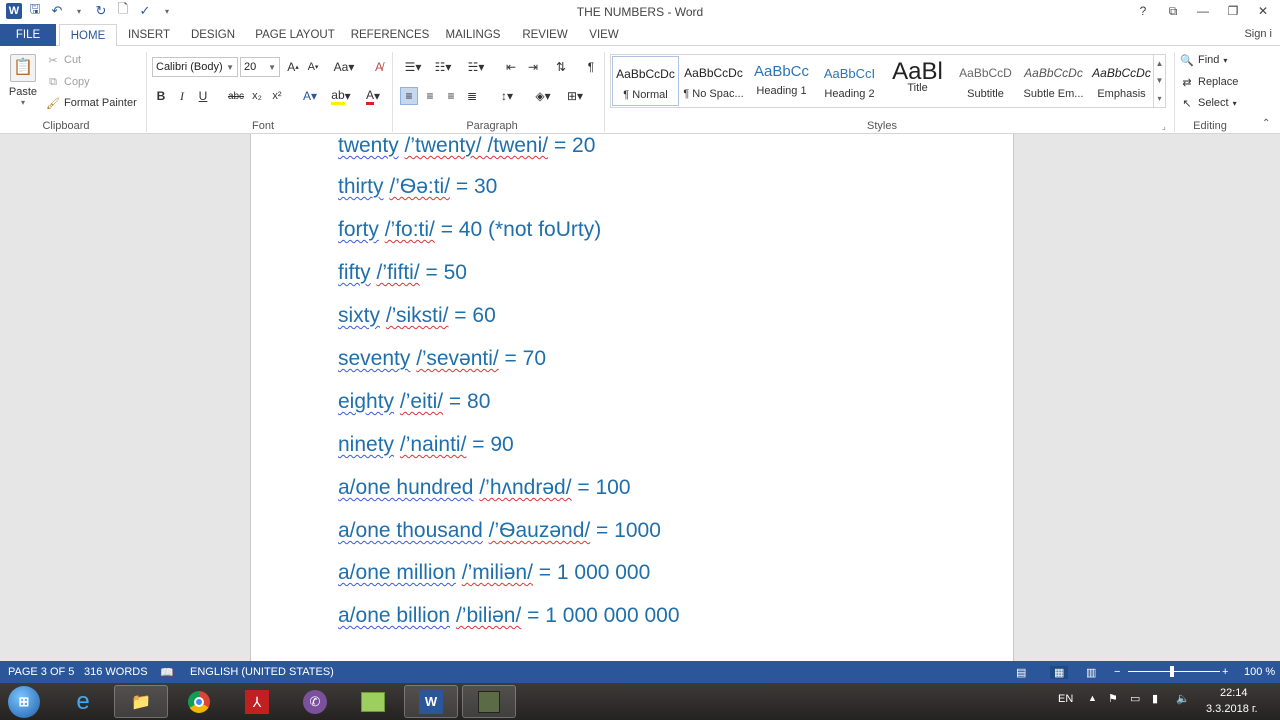 The height and width of the screenshot is (720, 1280). What do you see at coordinates (63, 60) in the screenshot?
I see `cut-button: ✂ Cut` at bounding box center [63, 60].